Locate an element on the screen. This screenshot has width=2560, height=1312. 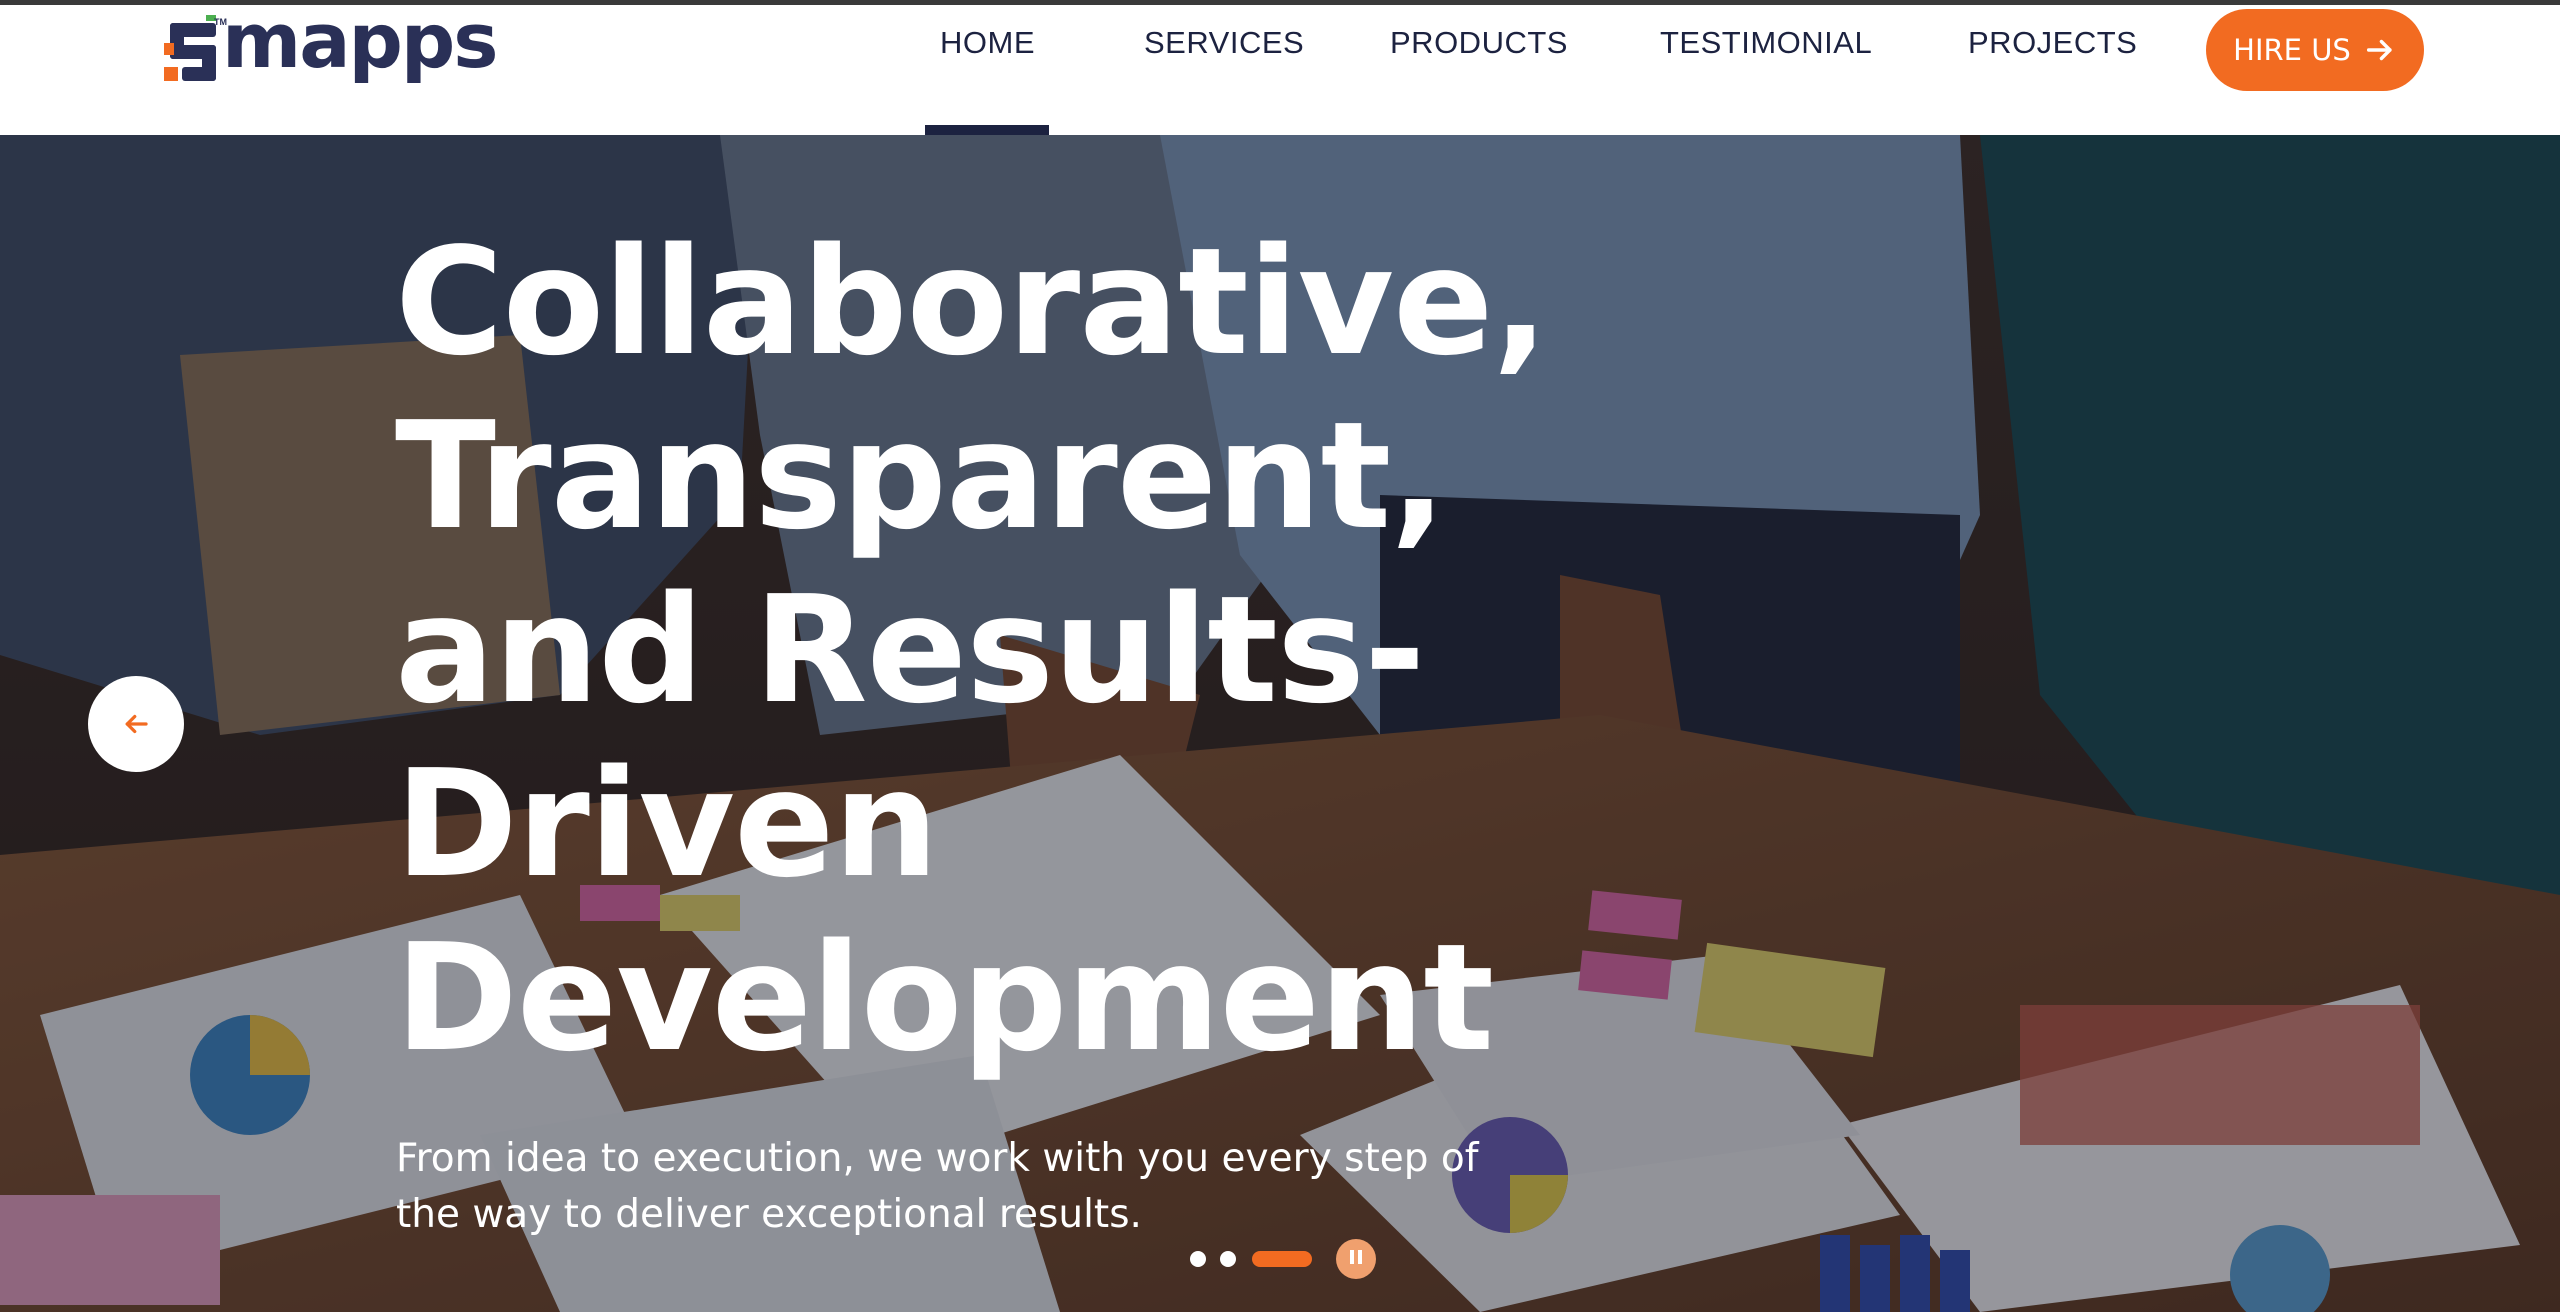
nav-item-projects: PROJECTS is located at coordinates (2052, 43).